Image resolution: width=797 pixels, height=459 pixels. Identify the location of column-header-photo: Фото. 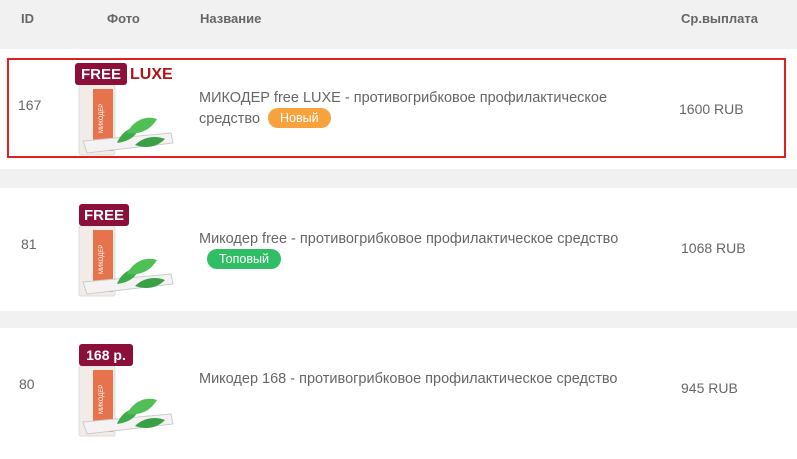
(123, 18).